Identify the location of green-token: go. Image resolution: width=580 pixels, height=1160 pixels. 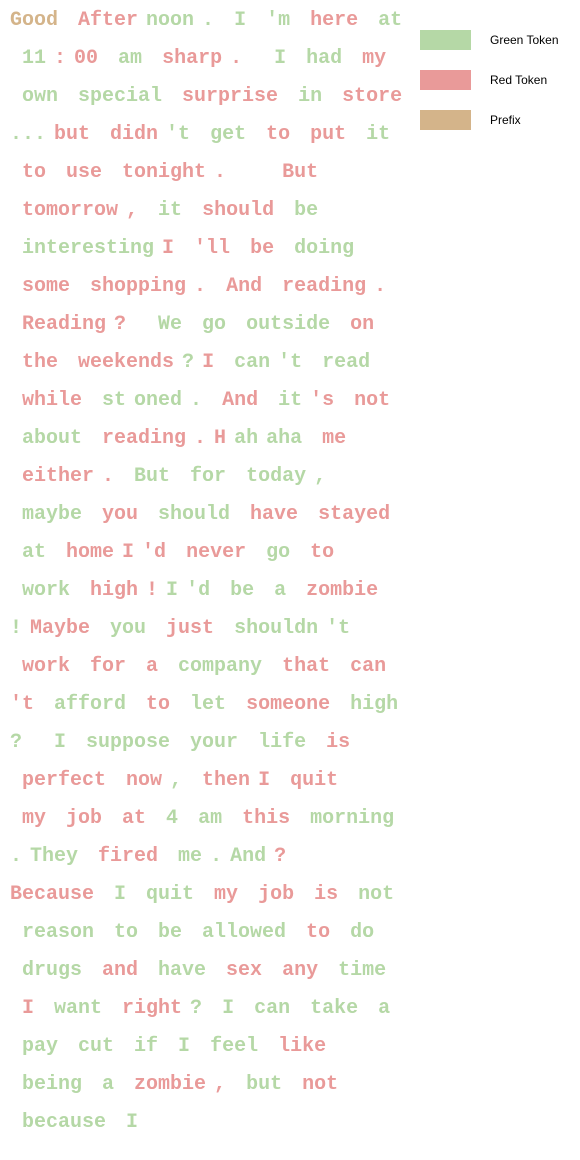
(208, 324).